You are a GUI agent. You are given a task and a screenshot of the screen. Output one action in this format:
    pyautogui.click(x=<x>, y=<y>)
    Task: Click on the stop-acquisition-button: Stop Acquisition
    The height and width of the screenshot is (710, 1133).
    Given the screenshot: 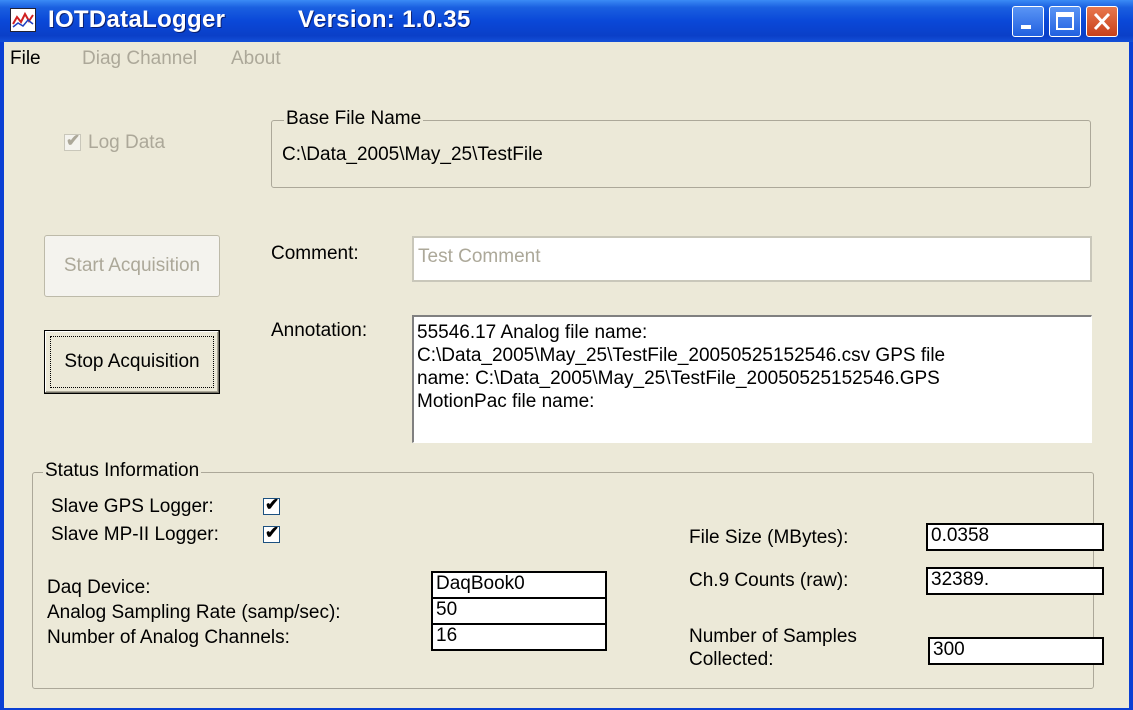 What is the action you would take?
    pyautogui.click(x=132, y=362)
    